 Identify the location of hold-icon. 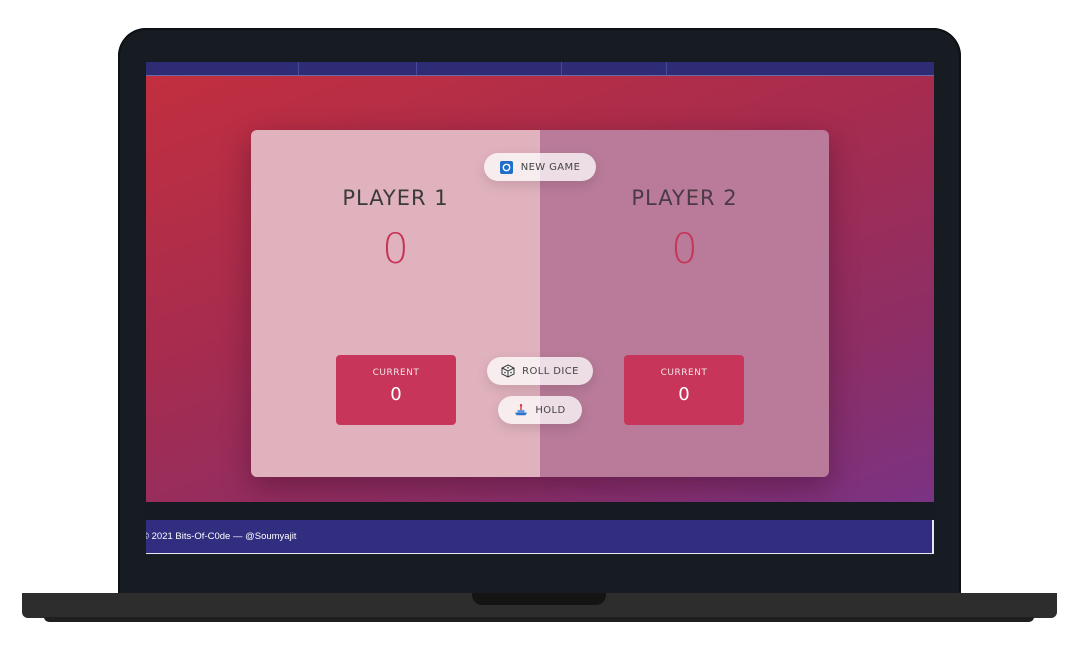
(521, 410).